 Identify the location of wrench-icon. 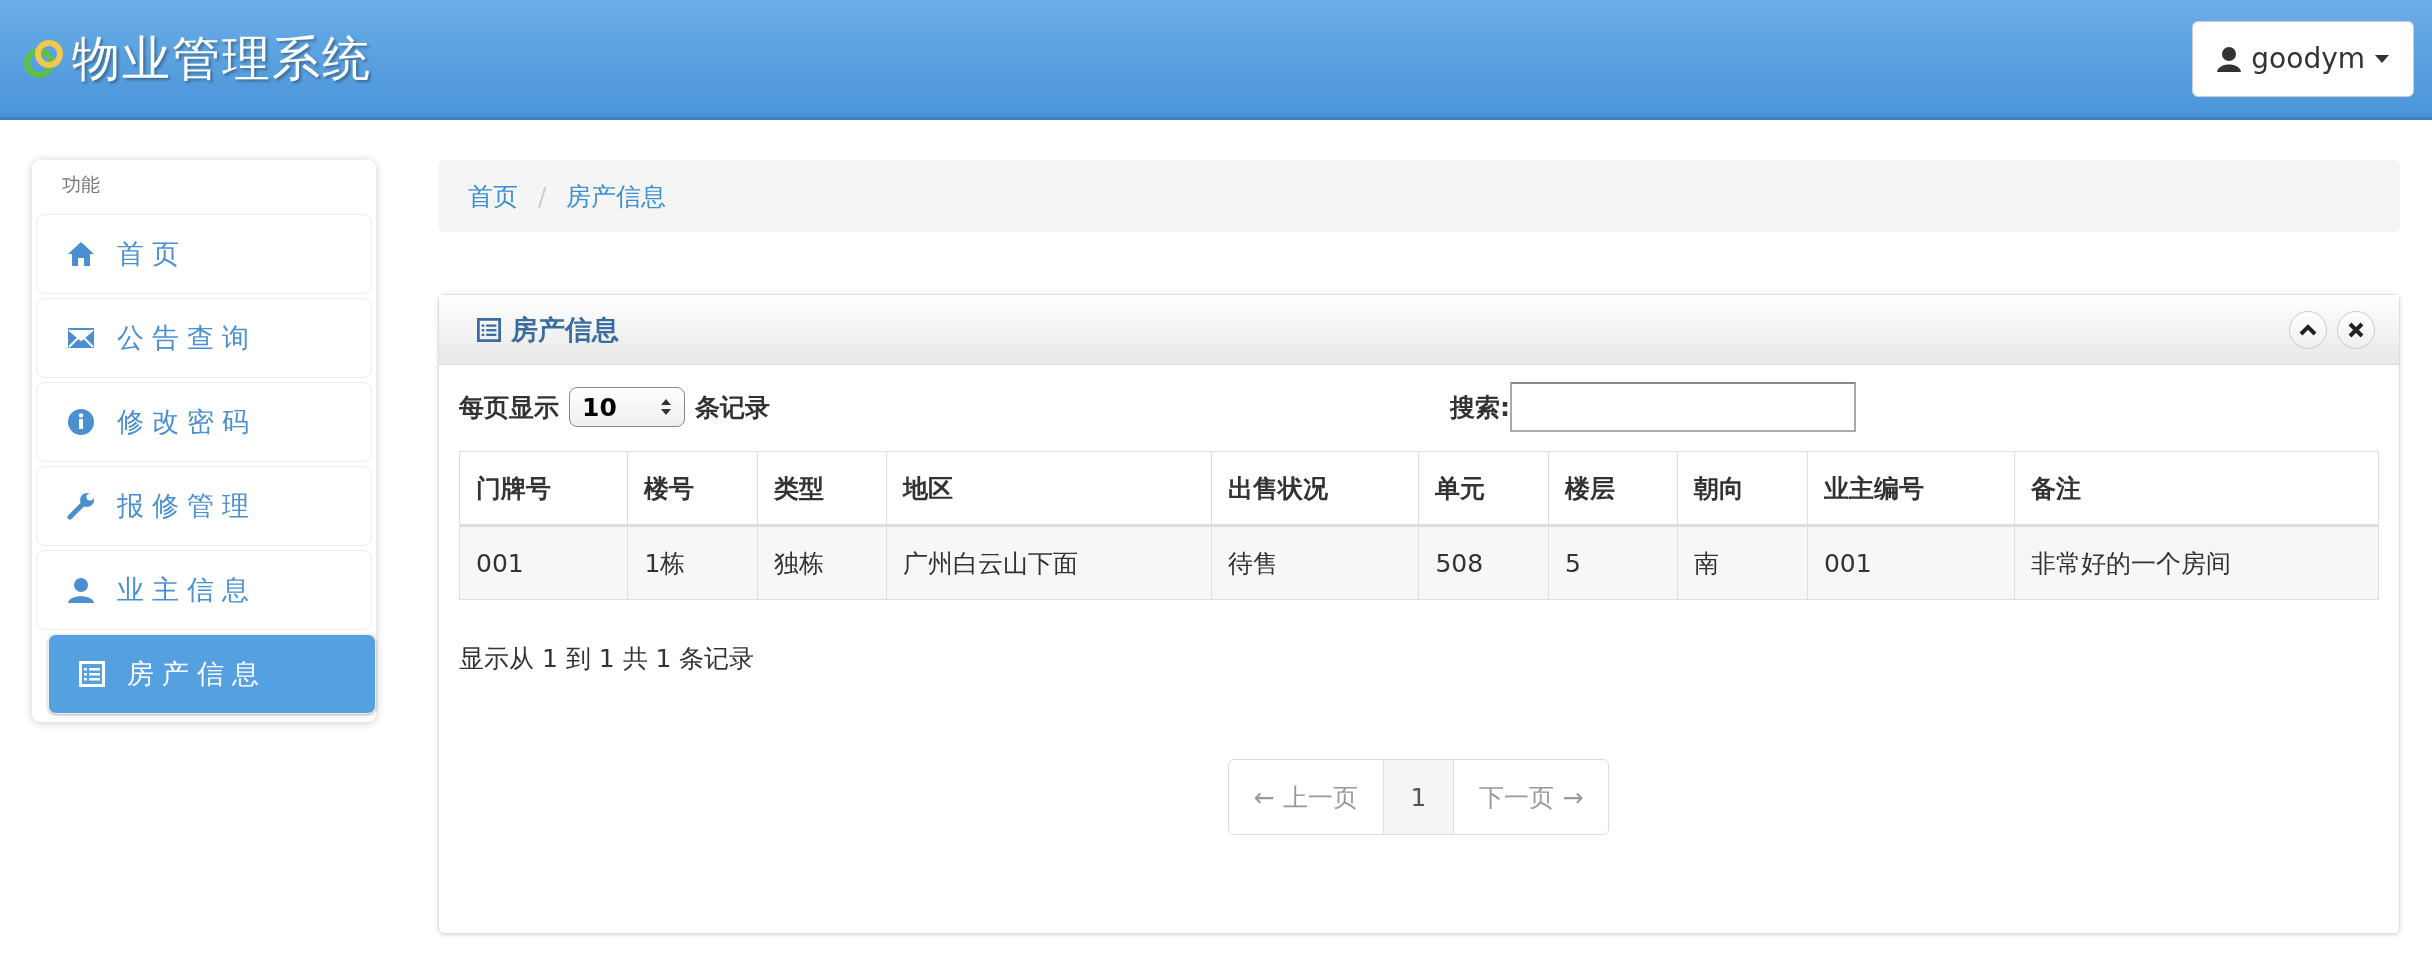
(81, 506).